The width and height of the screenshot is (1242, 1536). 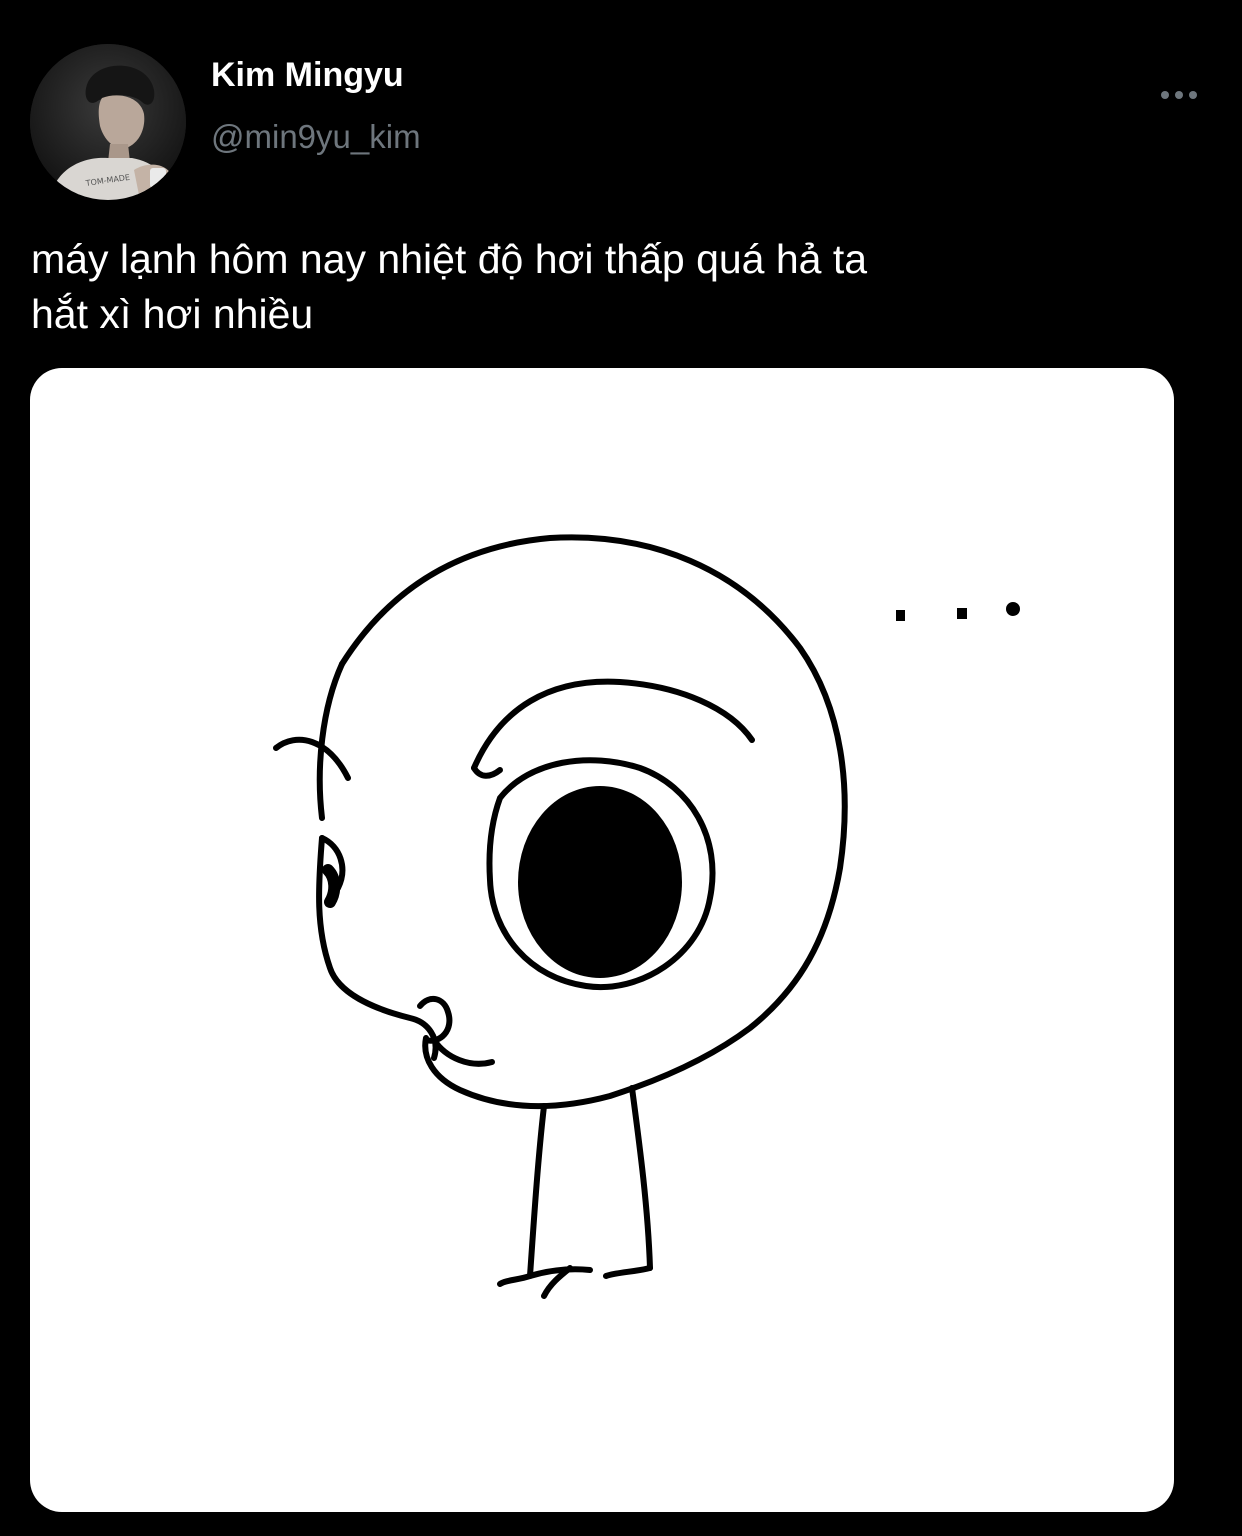 I want to click on more-horizontal-icon, so click(x=1165, y=95).